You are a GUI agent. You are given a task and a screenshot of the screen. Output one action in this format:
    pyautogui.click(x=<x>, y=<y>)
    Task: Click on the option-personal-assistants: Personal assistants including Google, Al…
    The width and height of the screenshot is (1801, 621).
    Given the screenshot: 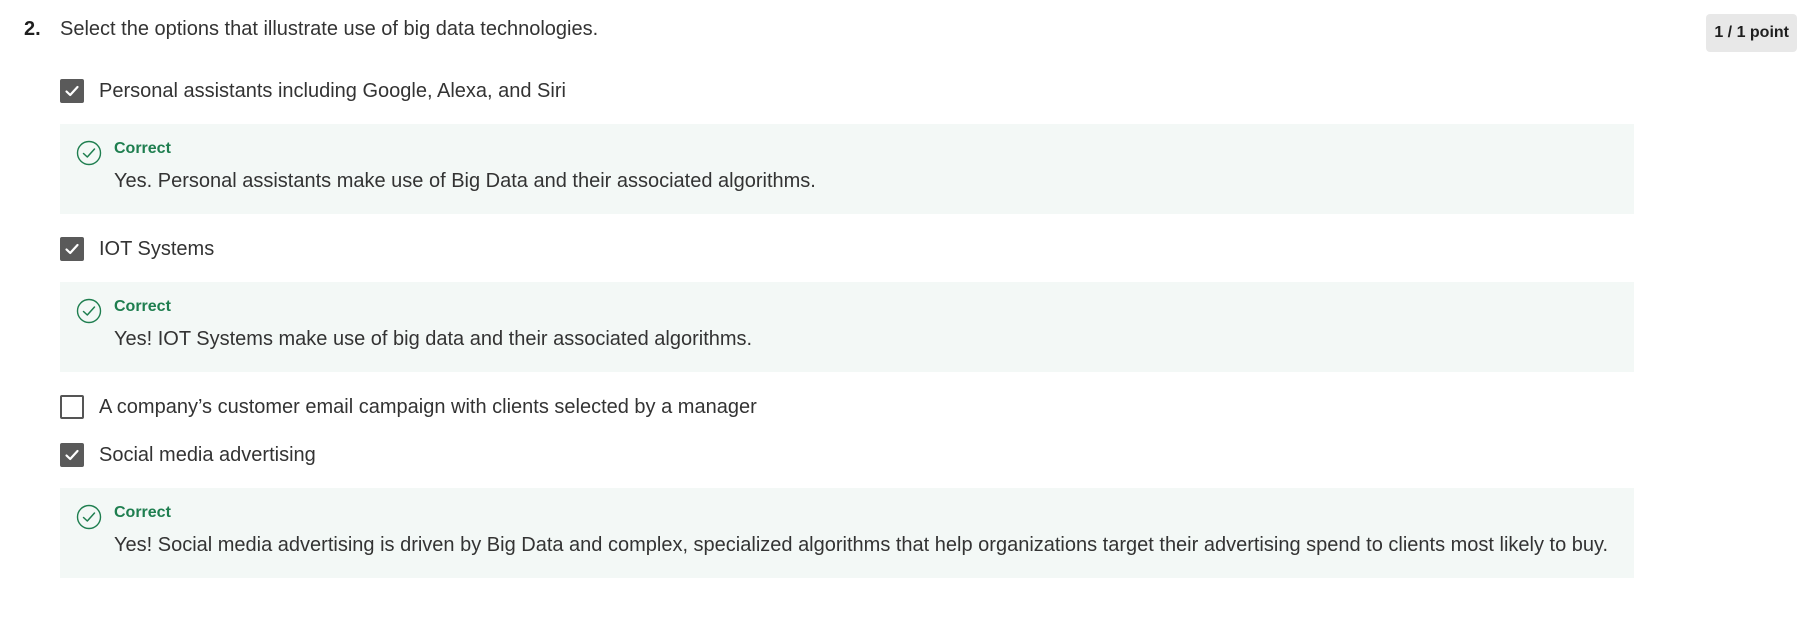 What is the action you would take?
    pyautogui.click(x=847, y=91)
    